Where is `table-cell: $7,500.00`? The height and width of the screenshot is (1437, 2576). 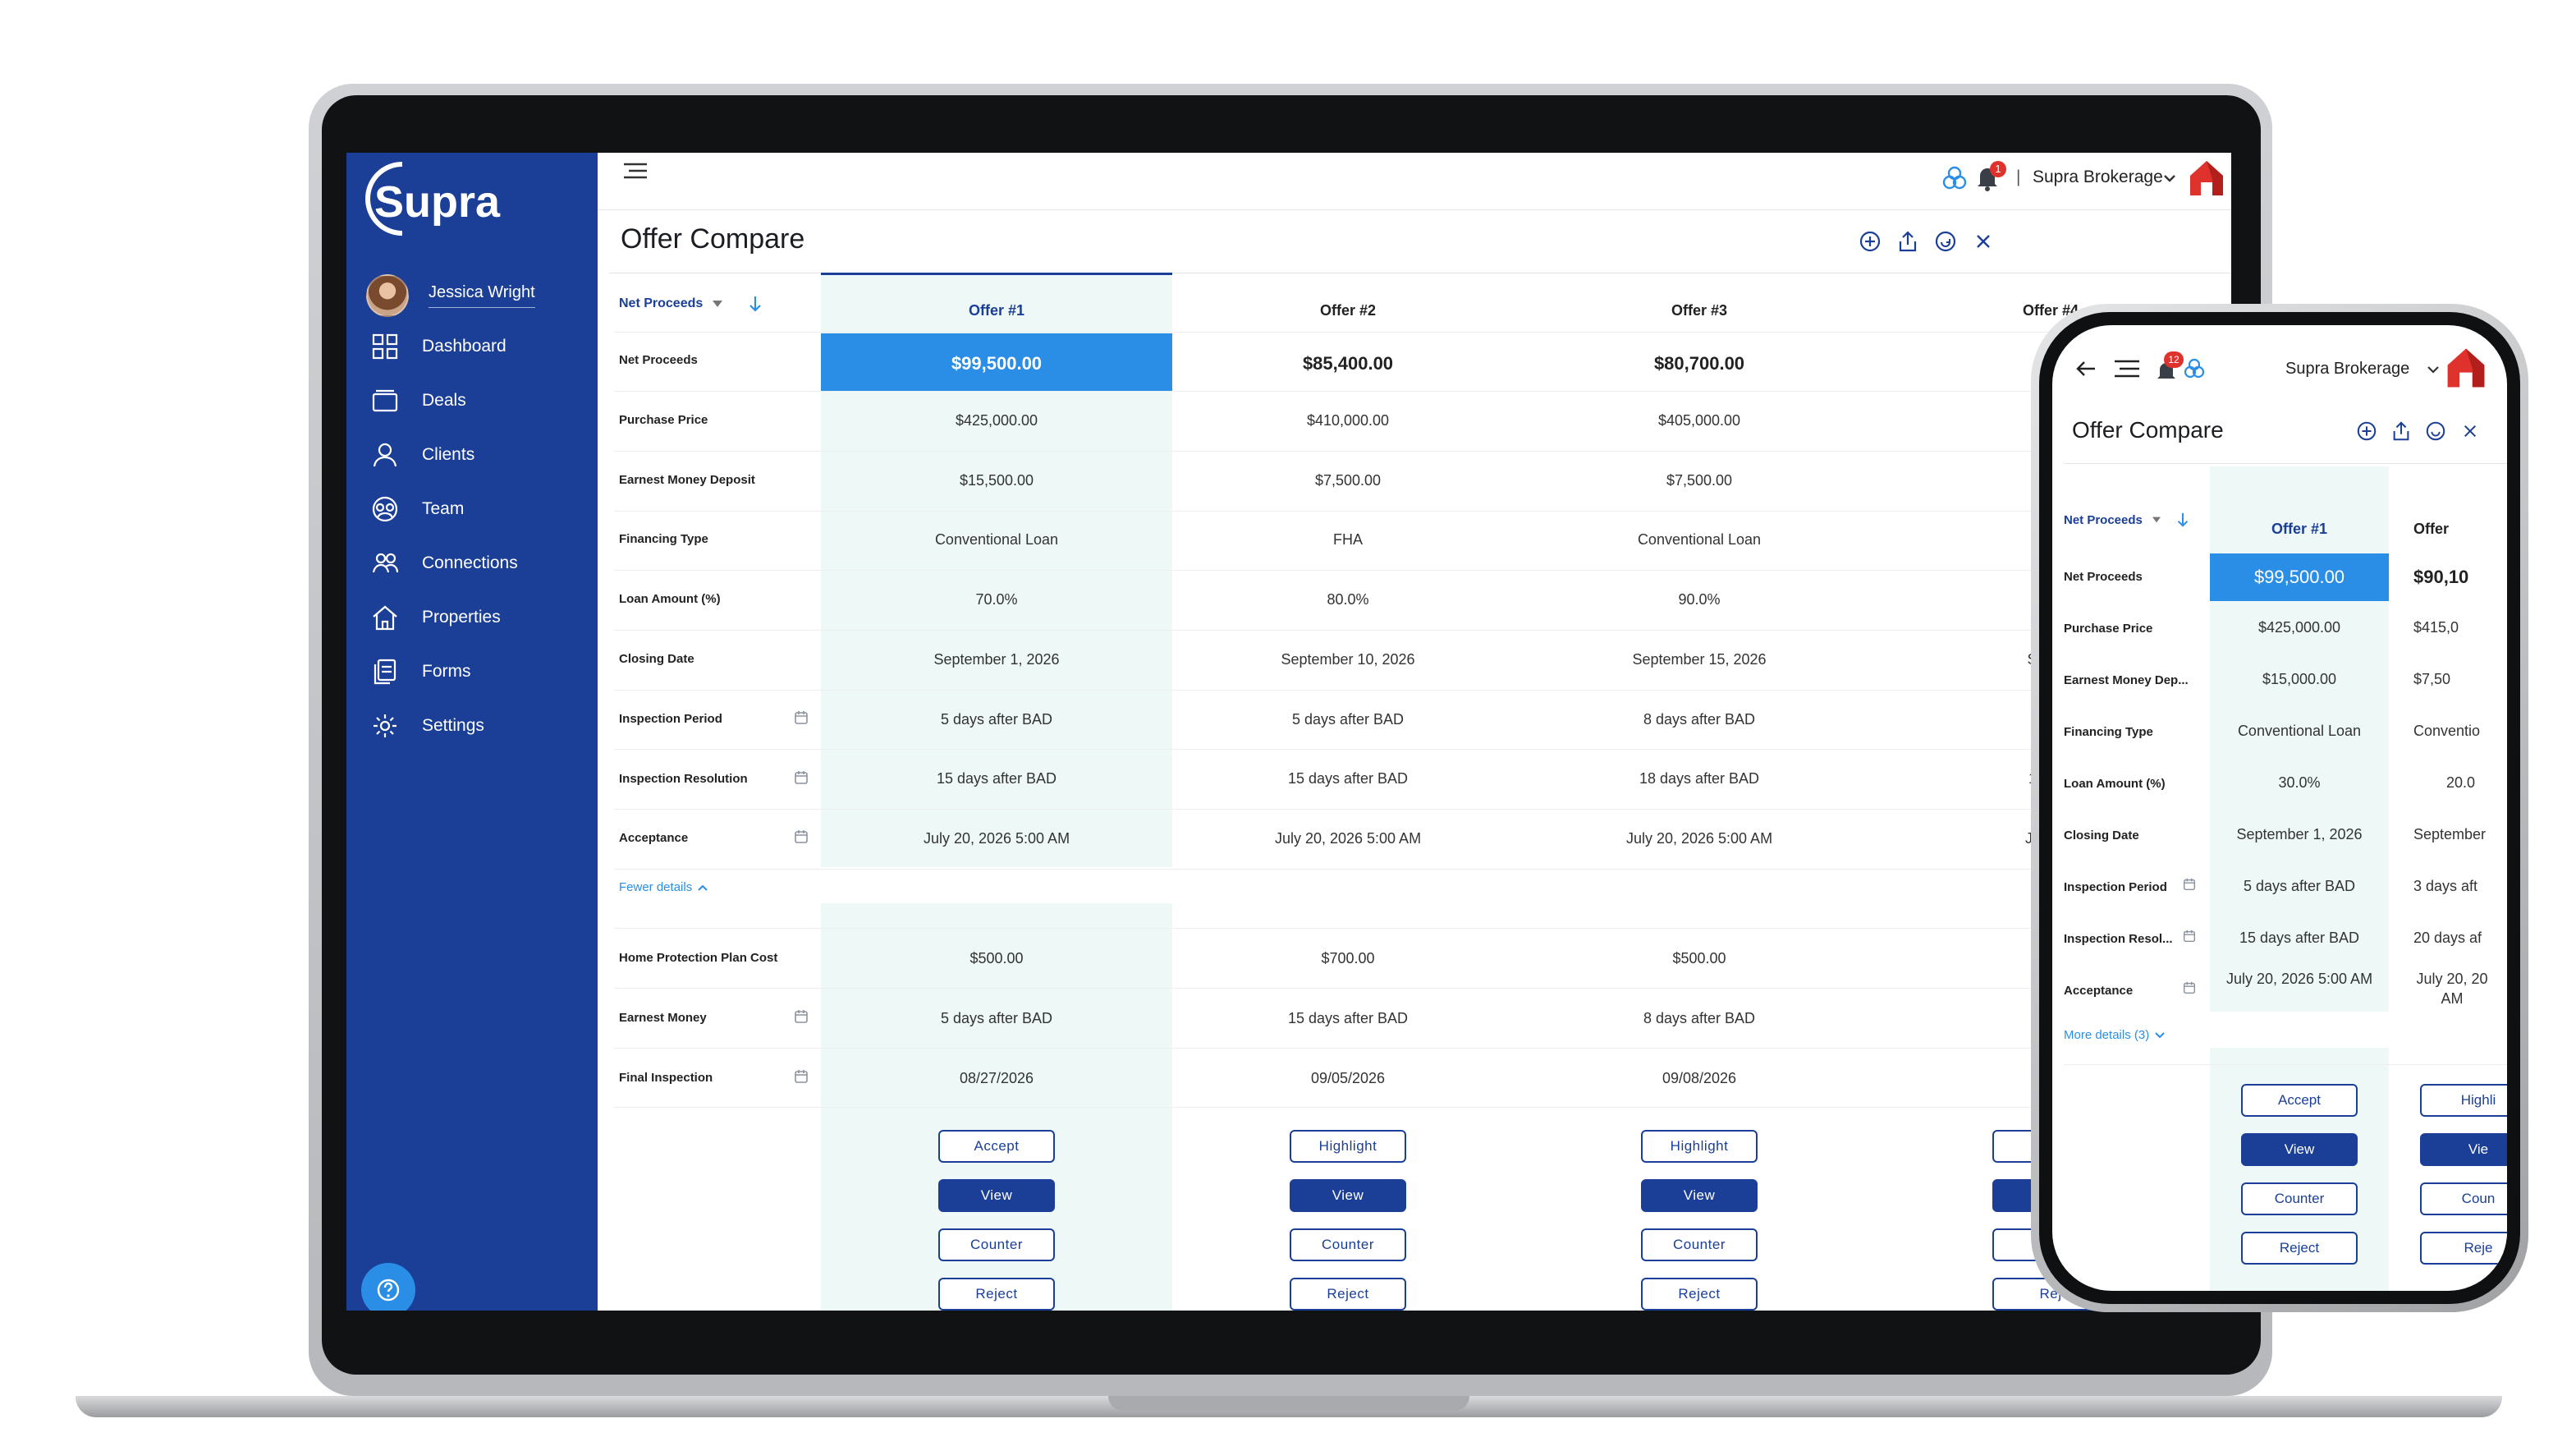
table-cell: $7,500.00 is located at coordinates (1700, 481).